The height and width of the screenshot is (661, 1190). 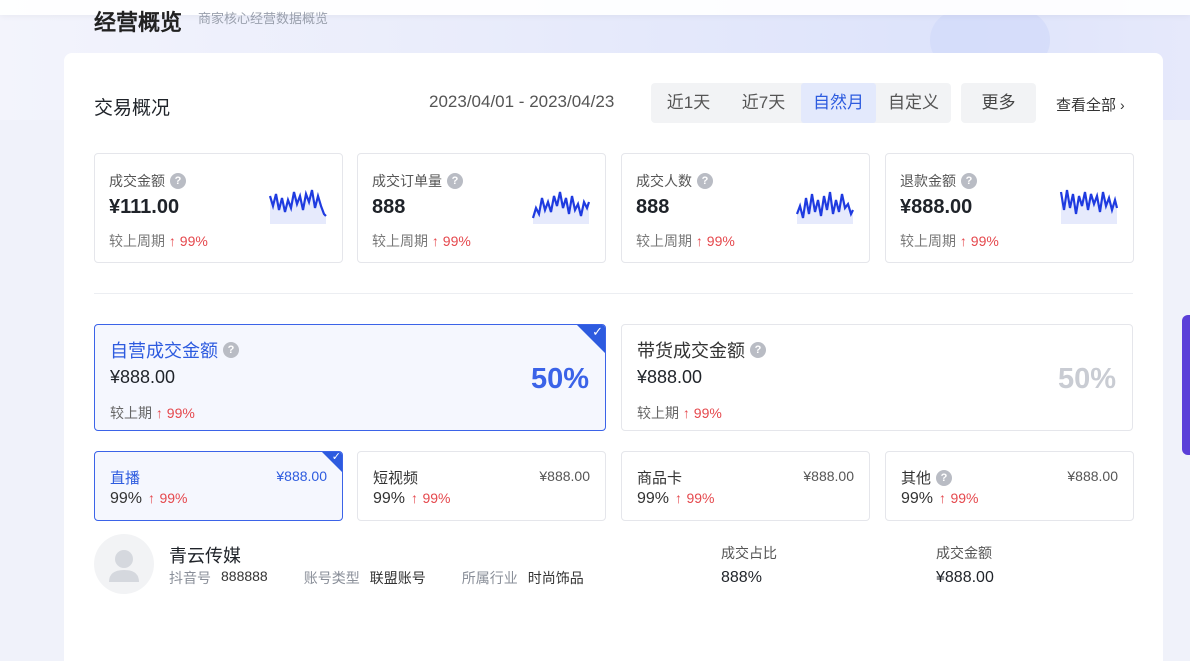 What do you see at coordinates (749, 553) in the screenshot?
I see `share-label: 成交占比` at bounding box center [749, 553].